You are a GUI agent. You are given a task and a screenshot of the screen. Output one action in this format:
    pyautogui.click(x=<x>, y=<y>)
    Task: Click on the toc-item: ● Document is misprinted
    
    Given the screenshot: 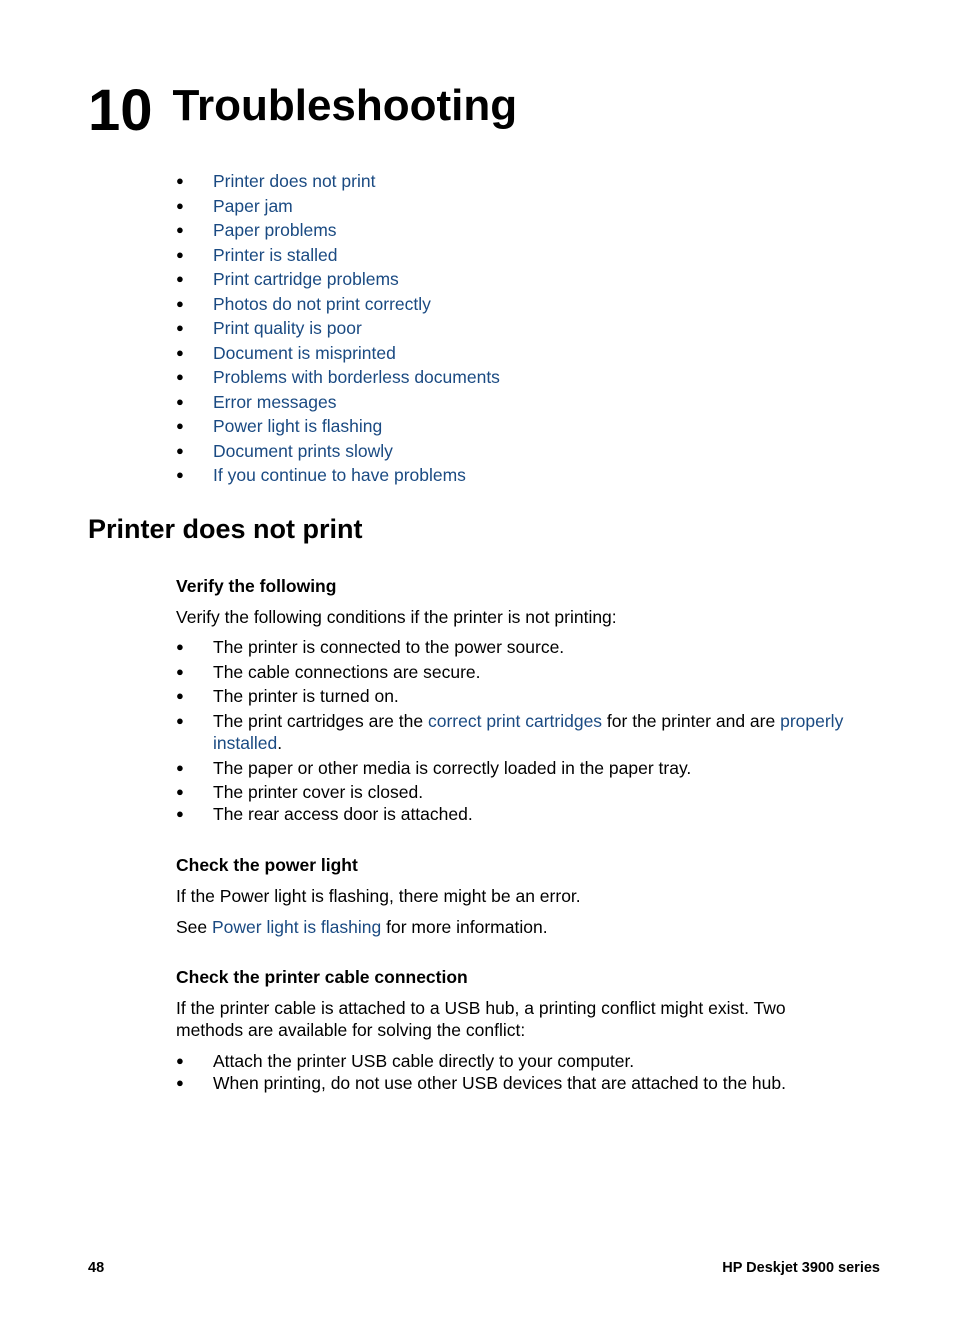 What is the action you would take?
    pyautogui.click(x=338, y=354)
    